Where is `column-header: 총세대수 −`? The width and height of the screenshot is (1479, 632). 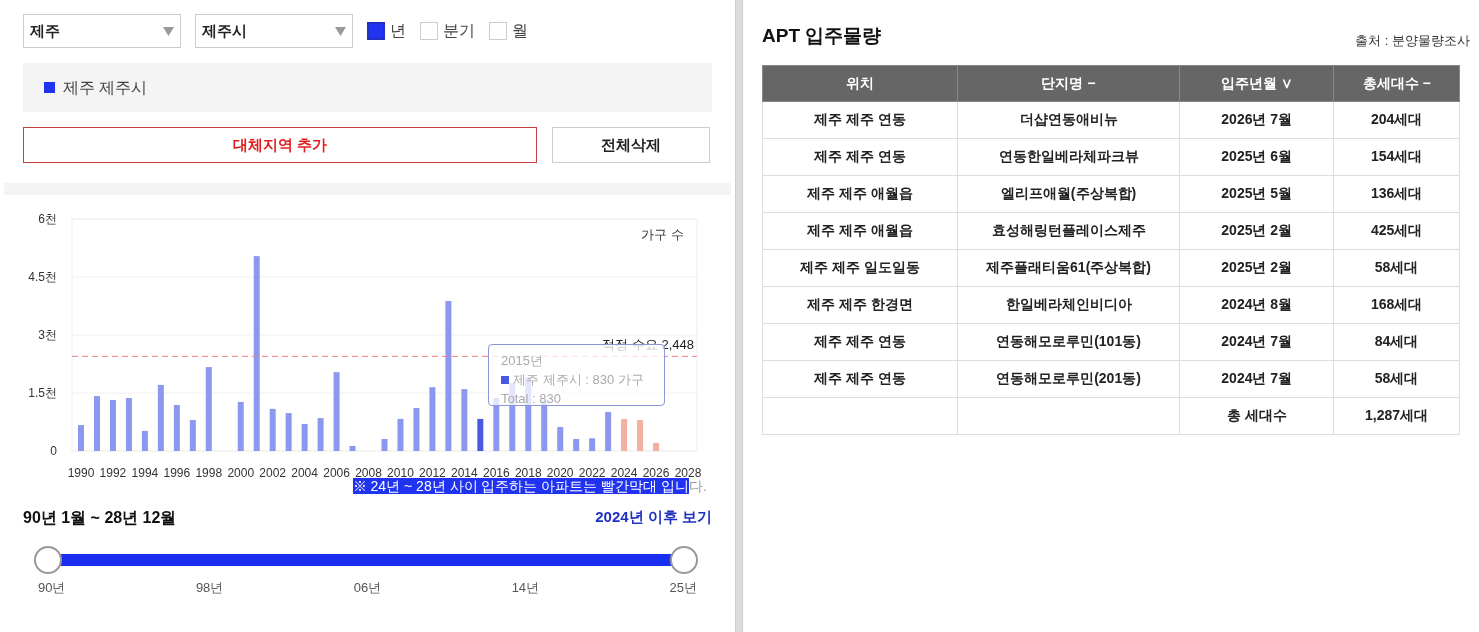 column-header: 총세대수 − is located at coordinates (1396, 83).